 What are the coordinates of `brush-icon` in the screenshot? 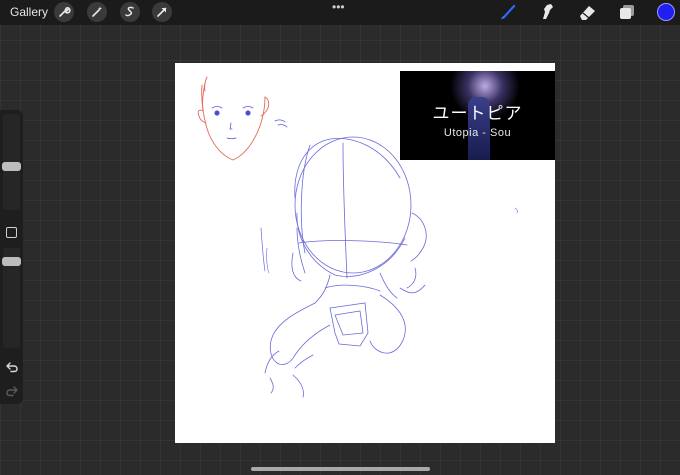 It's located at (508, 12).